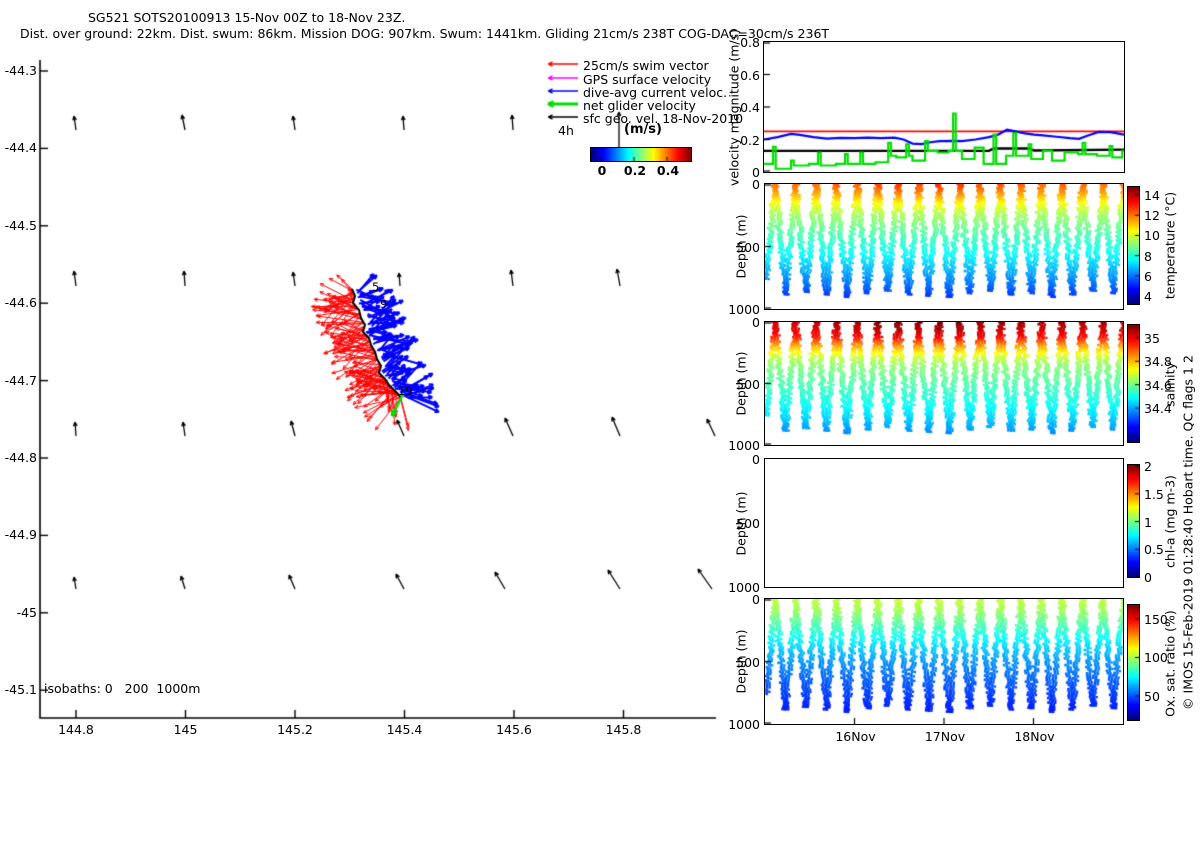 The height and width of the screenshot is (864, 1200). Describe the element at coordinates (20, 225) in the screenshot. I see `map-lat-tick-label: -44.5` at that location.